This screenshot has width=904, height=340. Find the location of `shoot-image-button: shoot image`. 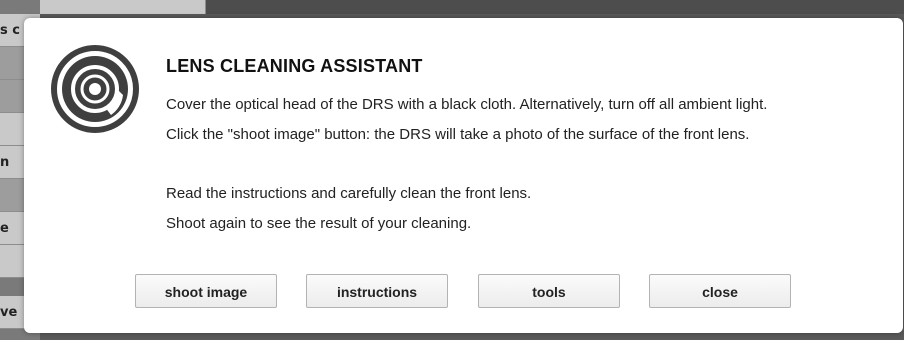

shoot-image-button: shoot image is located at coordinates (206, 291).